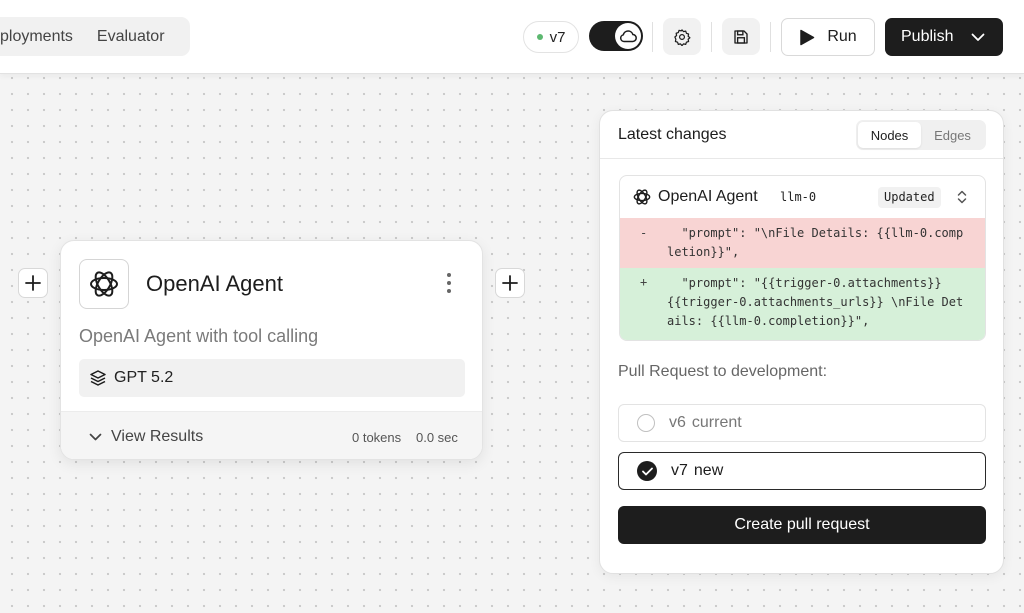  I want to click on view-results-label: View Results, so click(157, 436).